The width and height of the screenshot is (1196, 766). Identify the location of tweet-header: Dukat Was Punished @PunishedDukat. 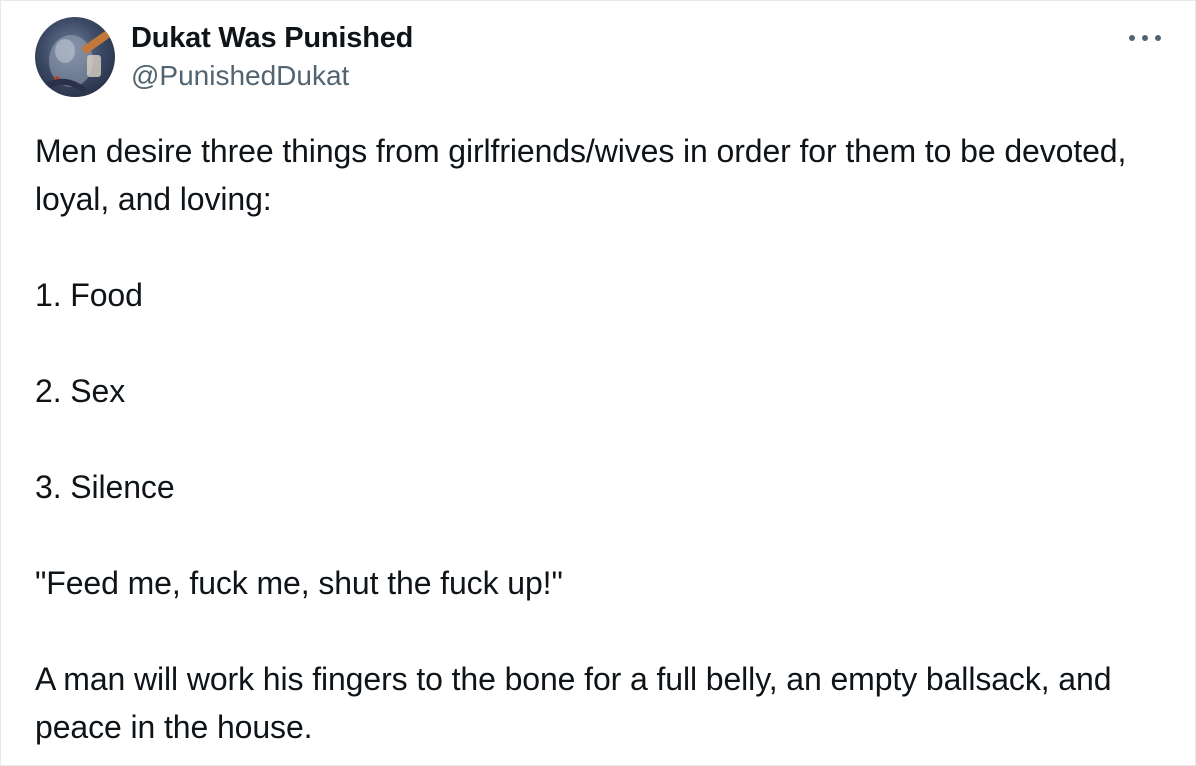
(224, 57).